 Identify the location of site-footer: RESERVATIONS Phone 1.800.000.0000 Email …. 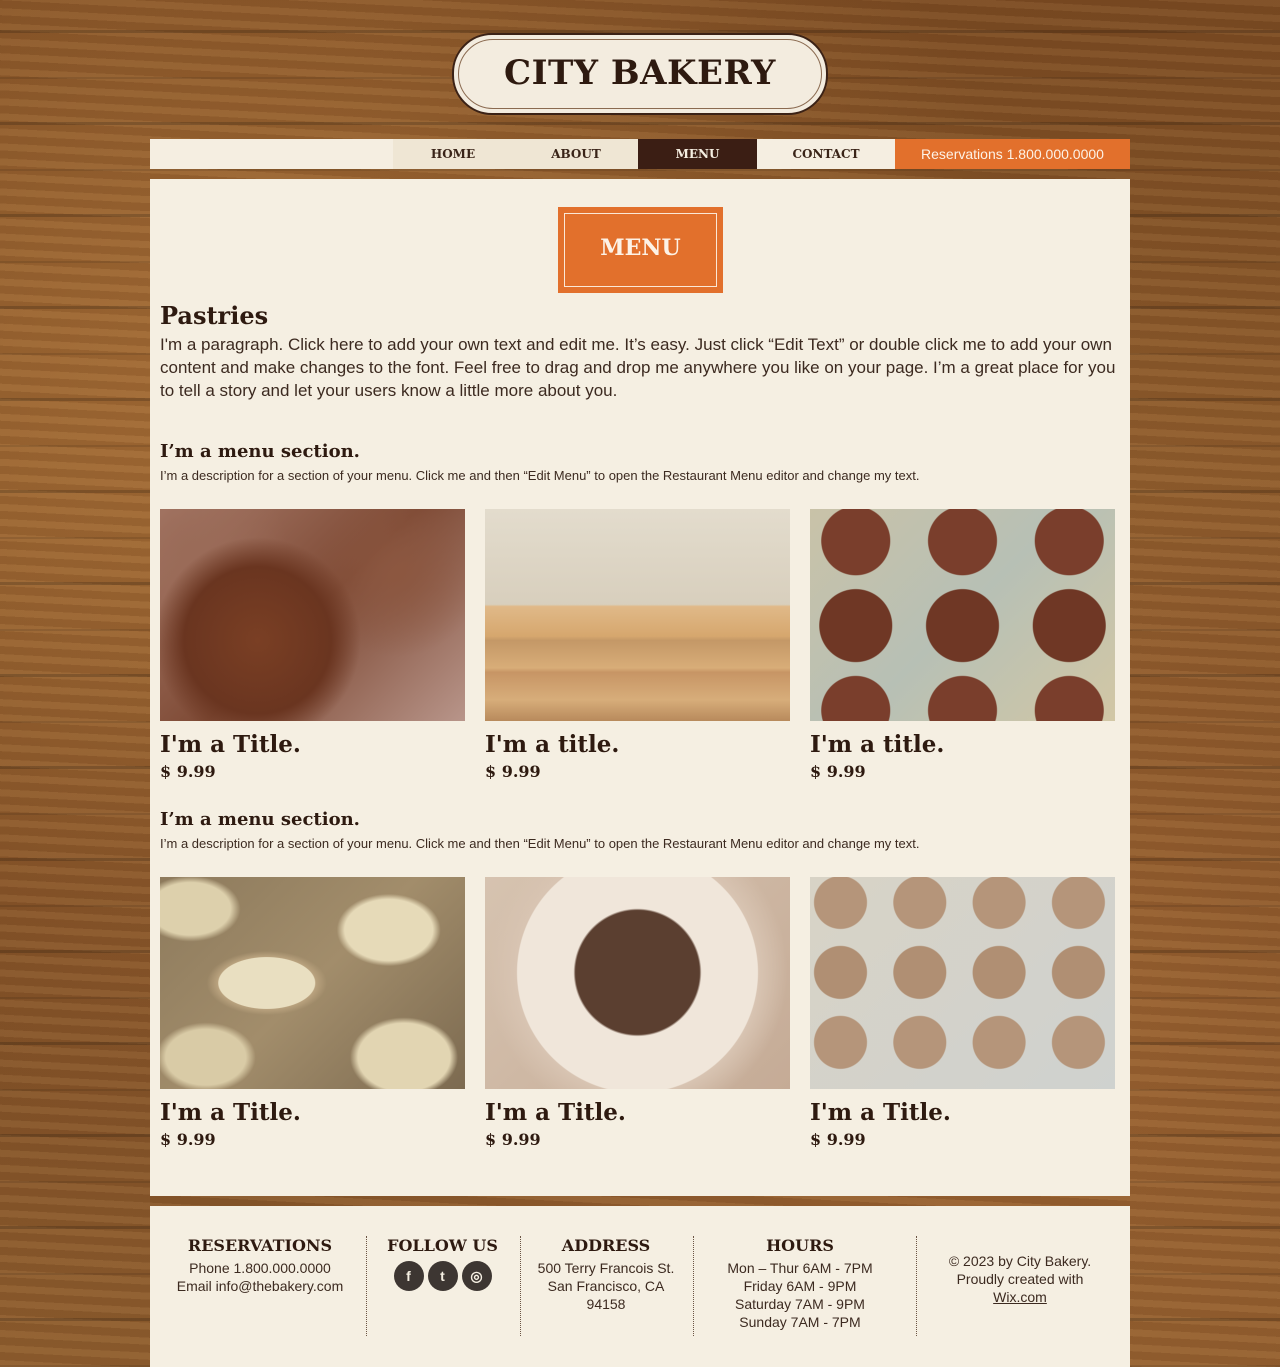
(640, 1286).